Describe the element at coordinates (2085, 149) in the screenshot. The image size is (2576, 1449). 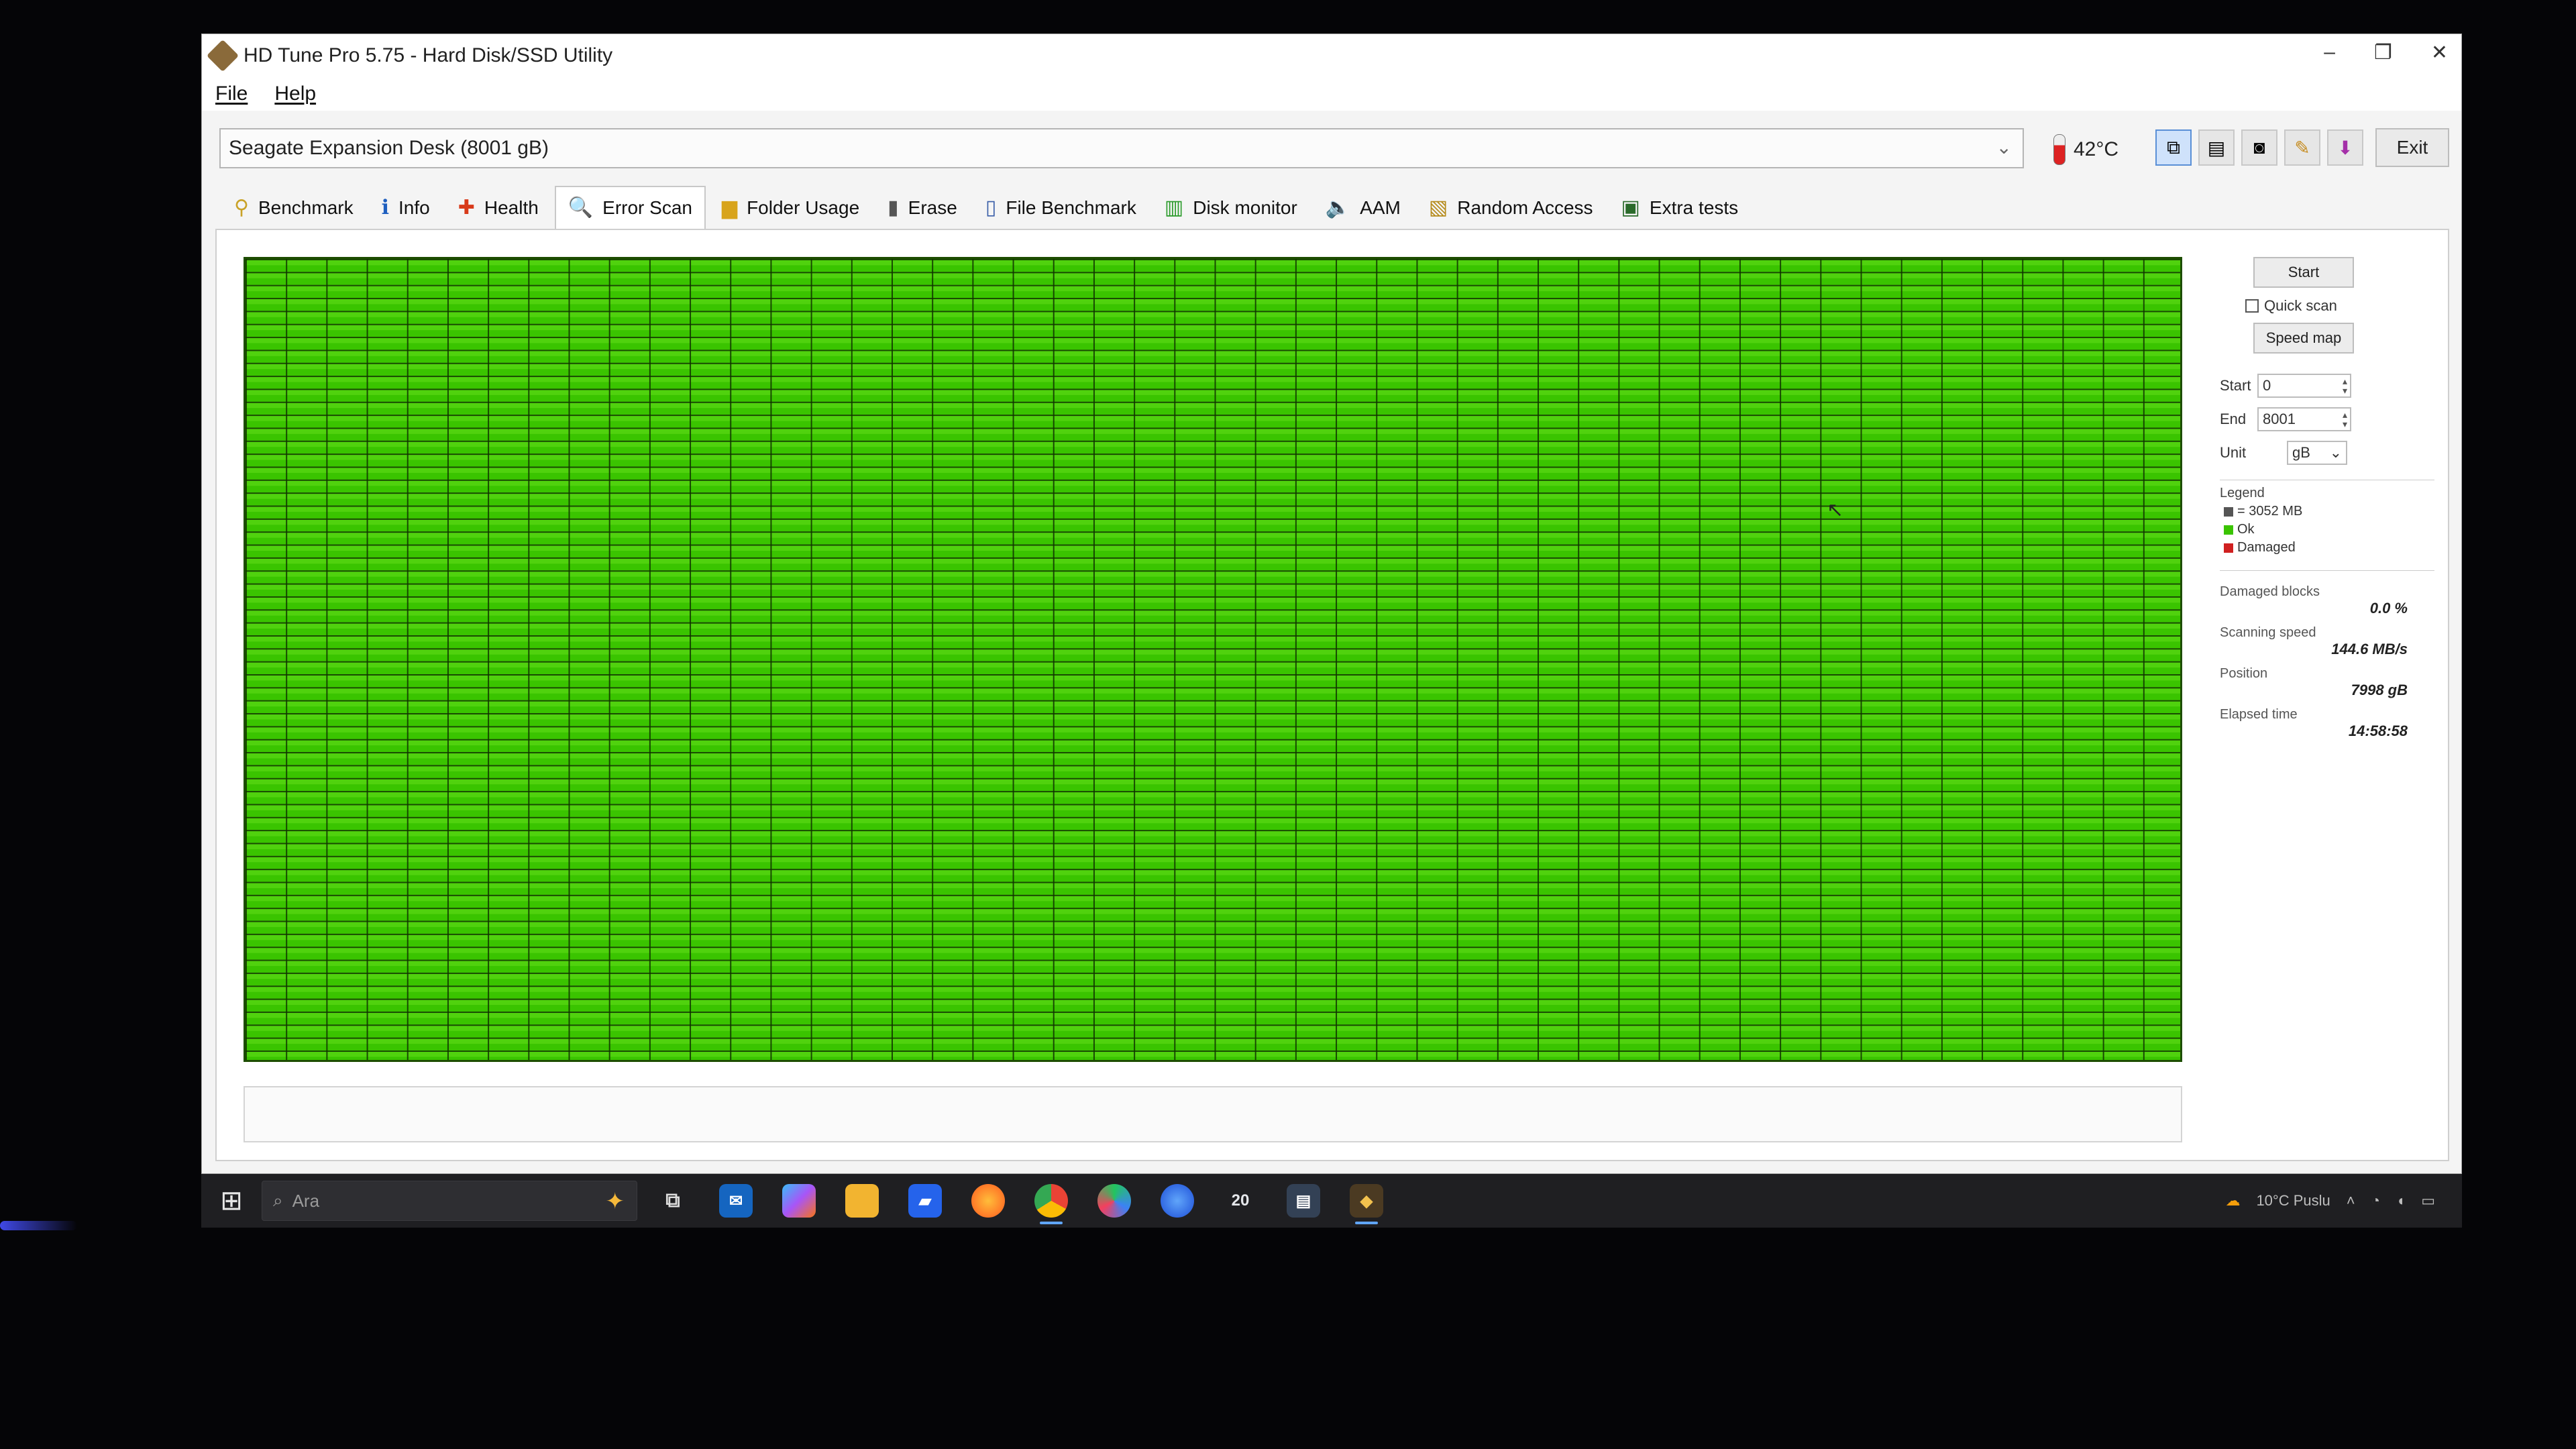
I see `temperature-display: 42°C` at that location.